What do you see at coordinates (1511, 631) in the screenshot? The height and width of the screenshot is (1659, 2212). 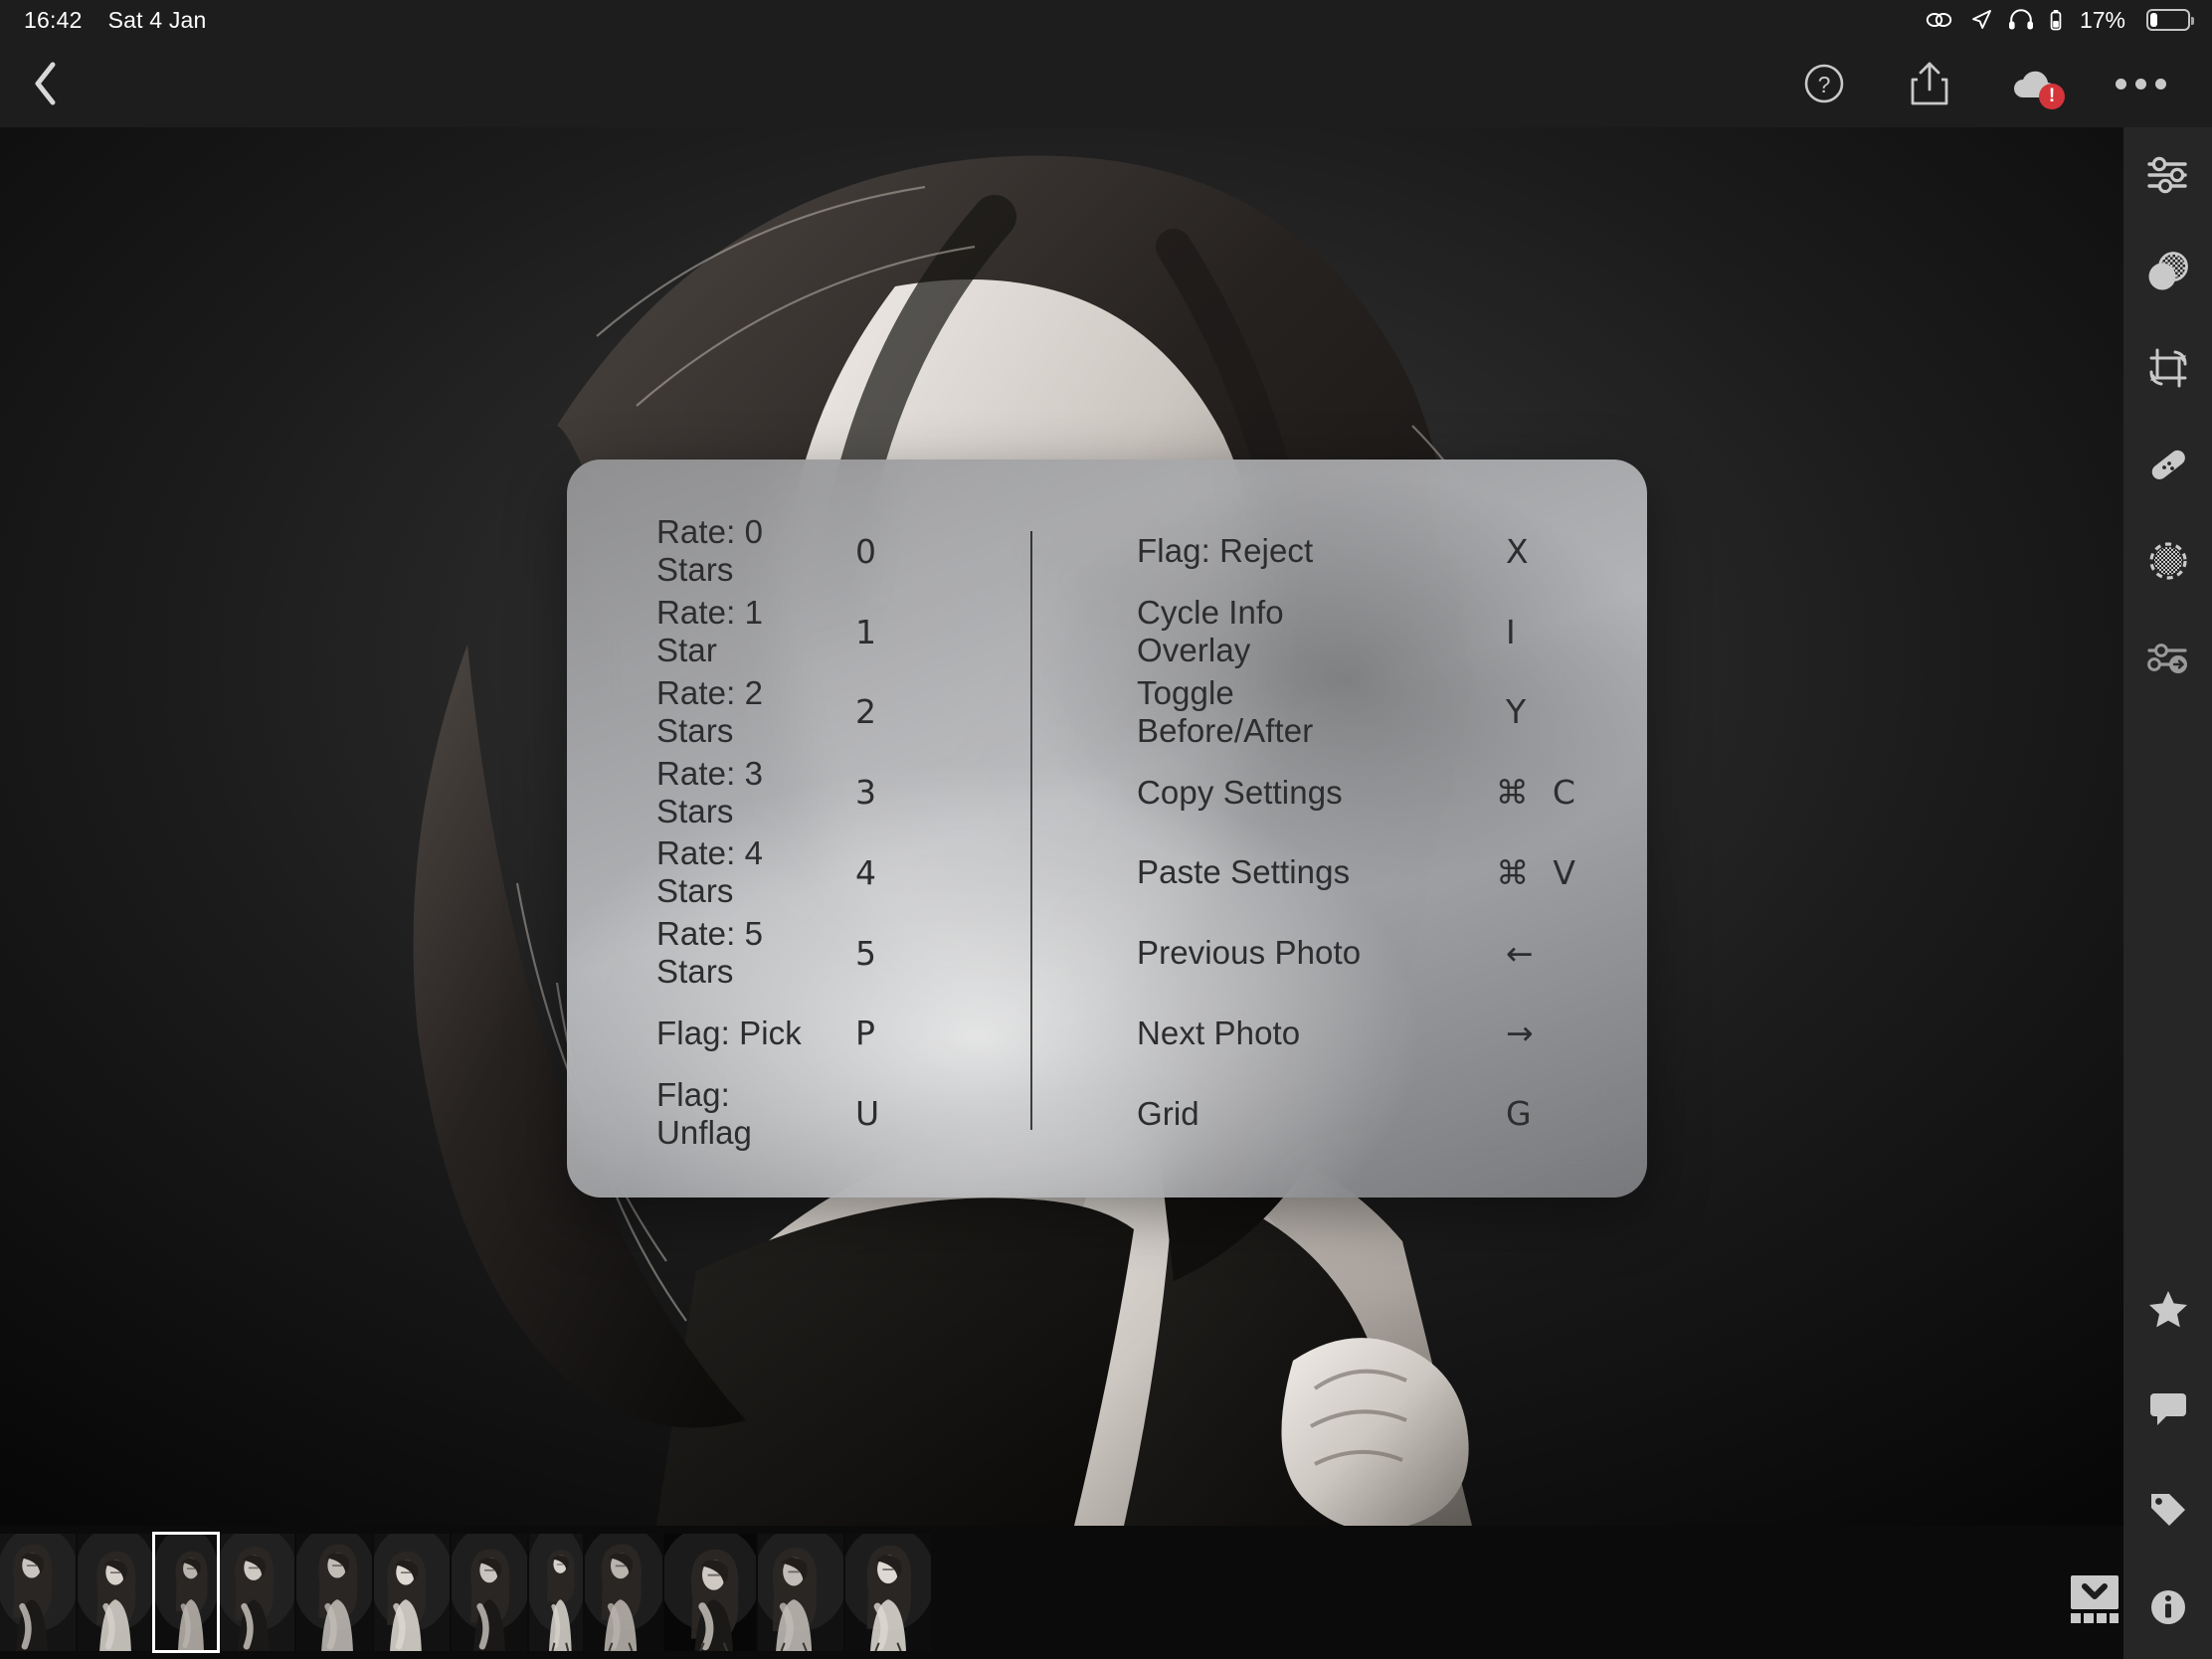 I see `shortcut-key: I` at bounding box center [1511, 631].